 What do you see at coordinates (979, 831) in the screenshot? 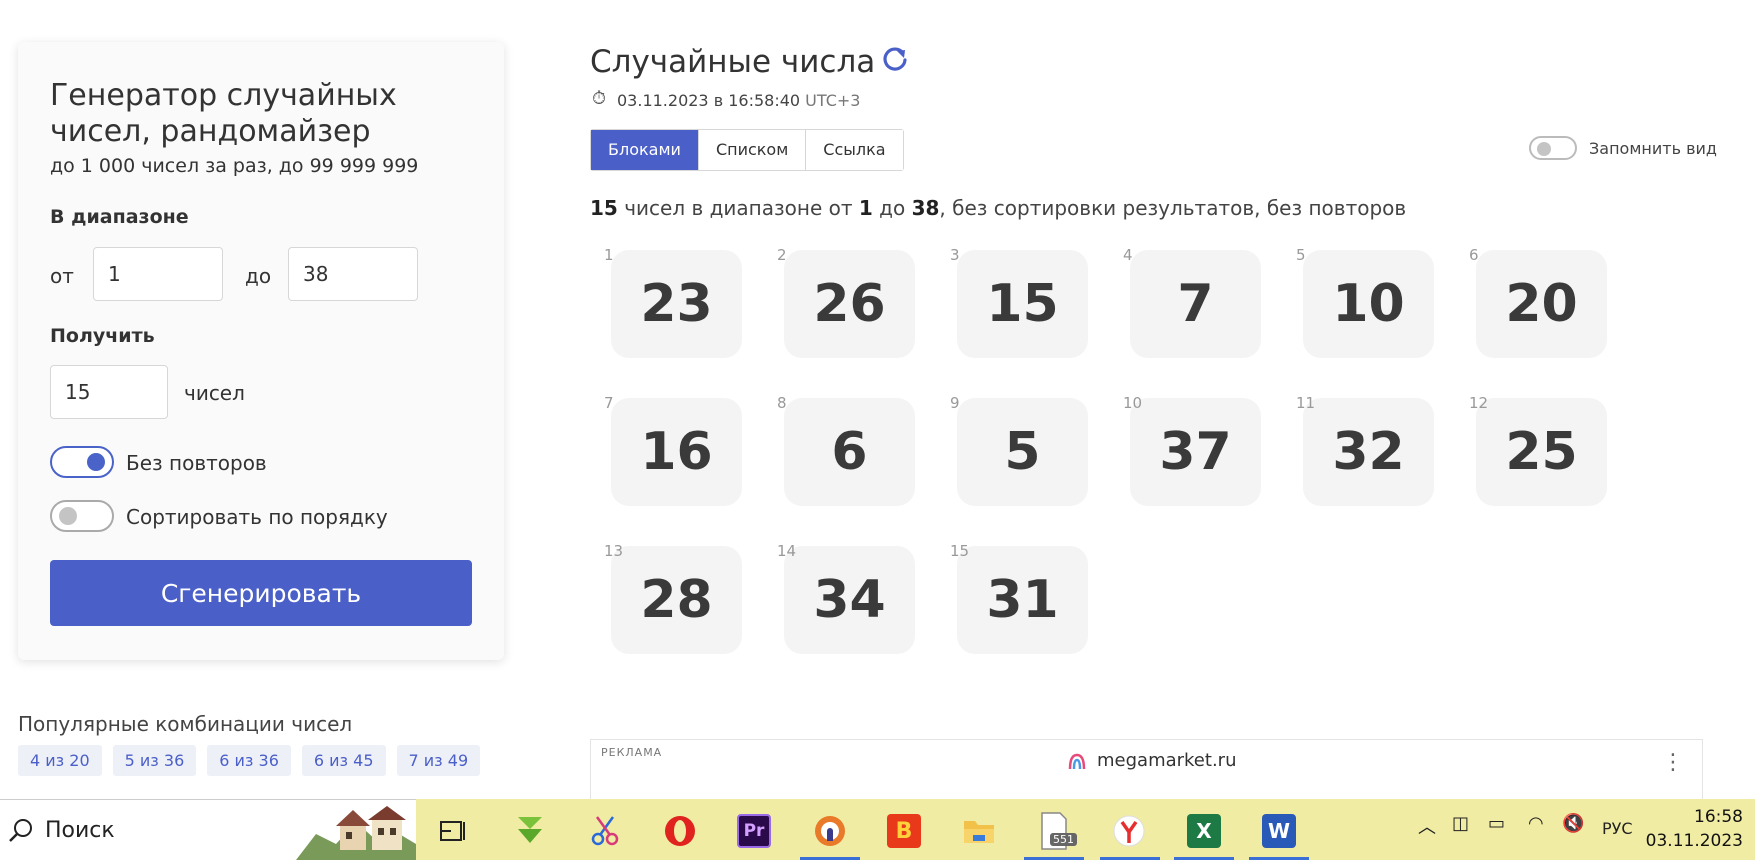
I see `folder-icon` at bounding box center [979, 831].